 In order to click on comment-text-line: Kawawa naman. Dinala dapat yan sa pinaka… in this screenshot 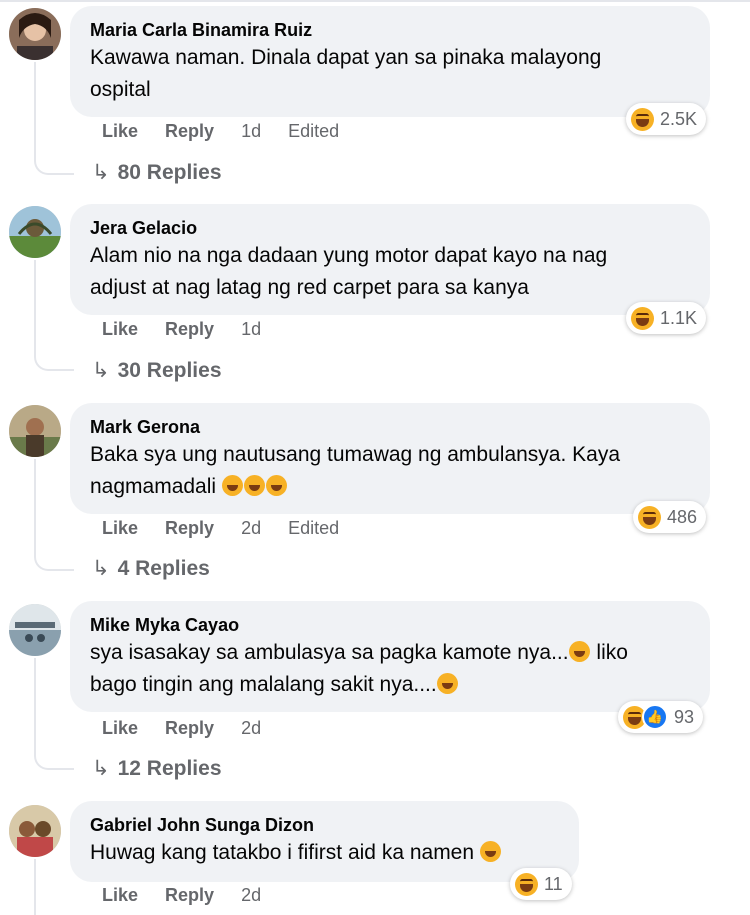, I will do `click(346, 57)`.